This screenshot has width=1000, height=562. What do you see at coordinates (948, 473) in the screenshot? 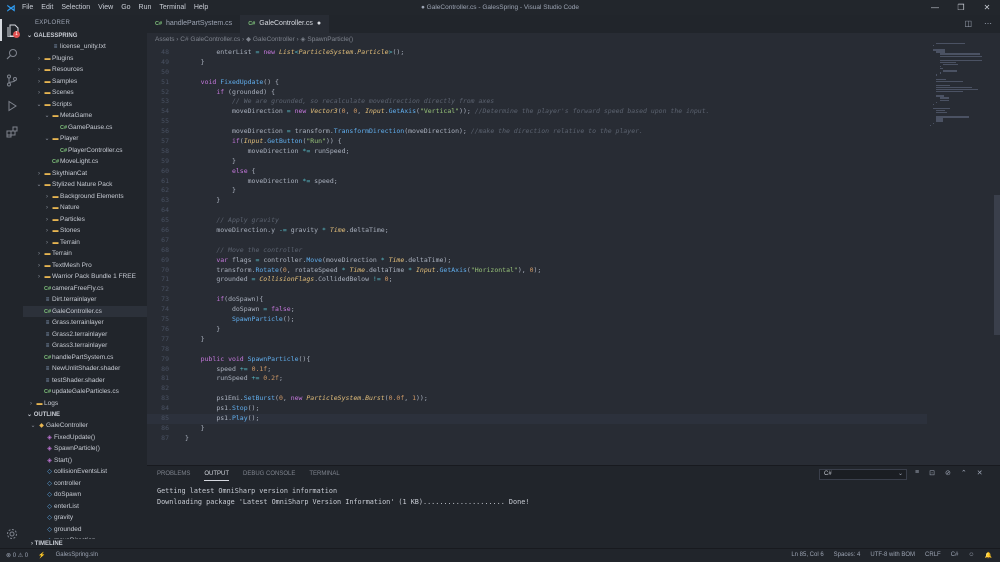
I see `clear-output-icon: ⊘` at bounding box center [948, 473].